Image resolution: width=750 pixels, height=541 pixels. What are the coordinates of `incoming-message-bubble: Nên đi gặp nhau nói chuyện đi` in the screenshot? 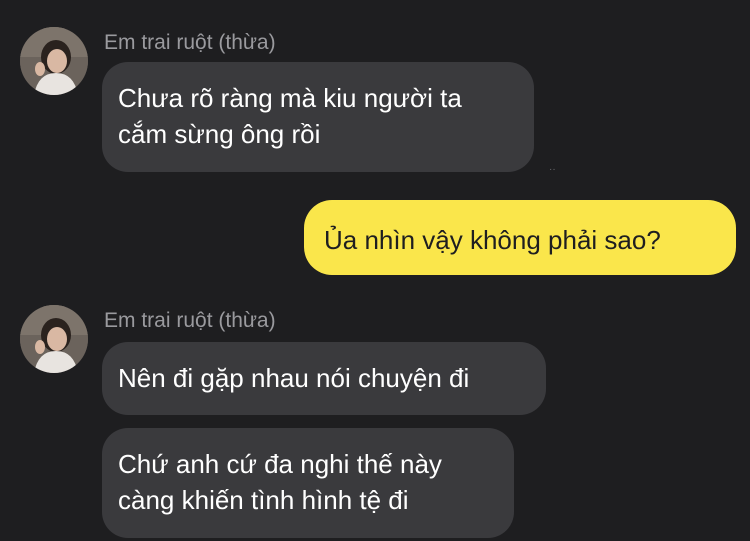 It's located at (324, 378).